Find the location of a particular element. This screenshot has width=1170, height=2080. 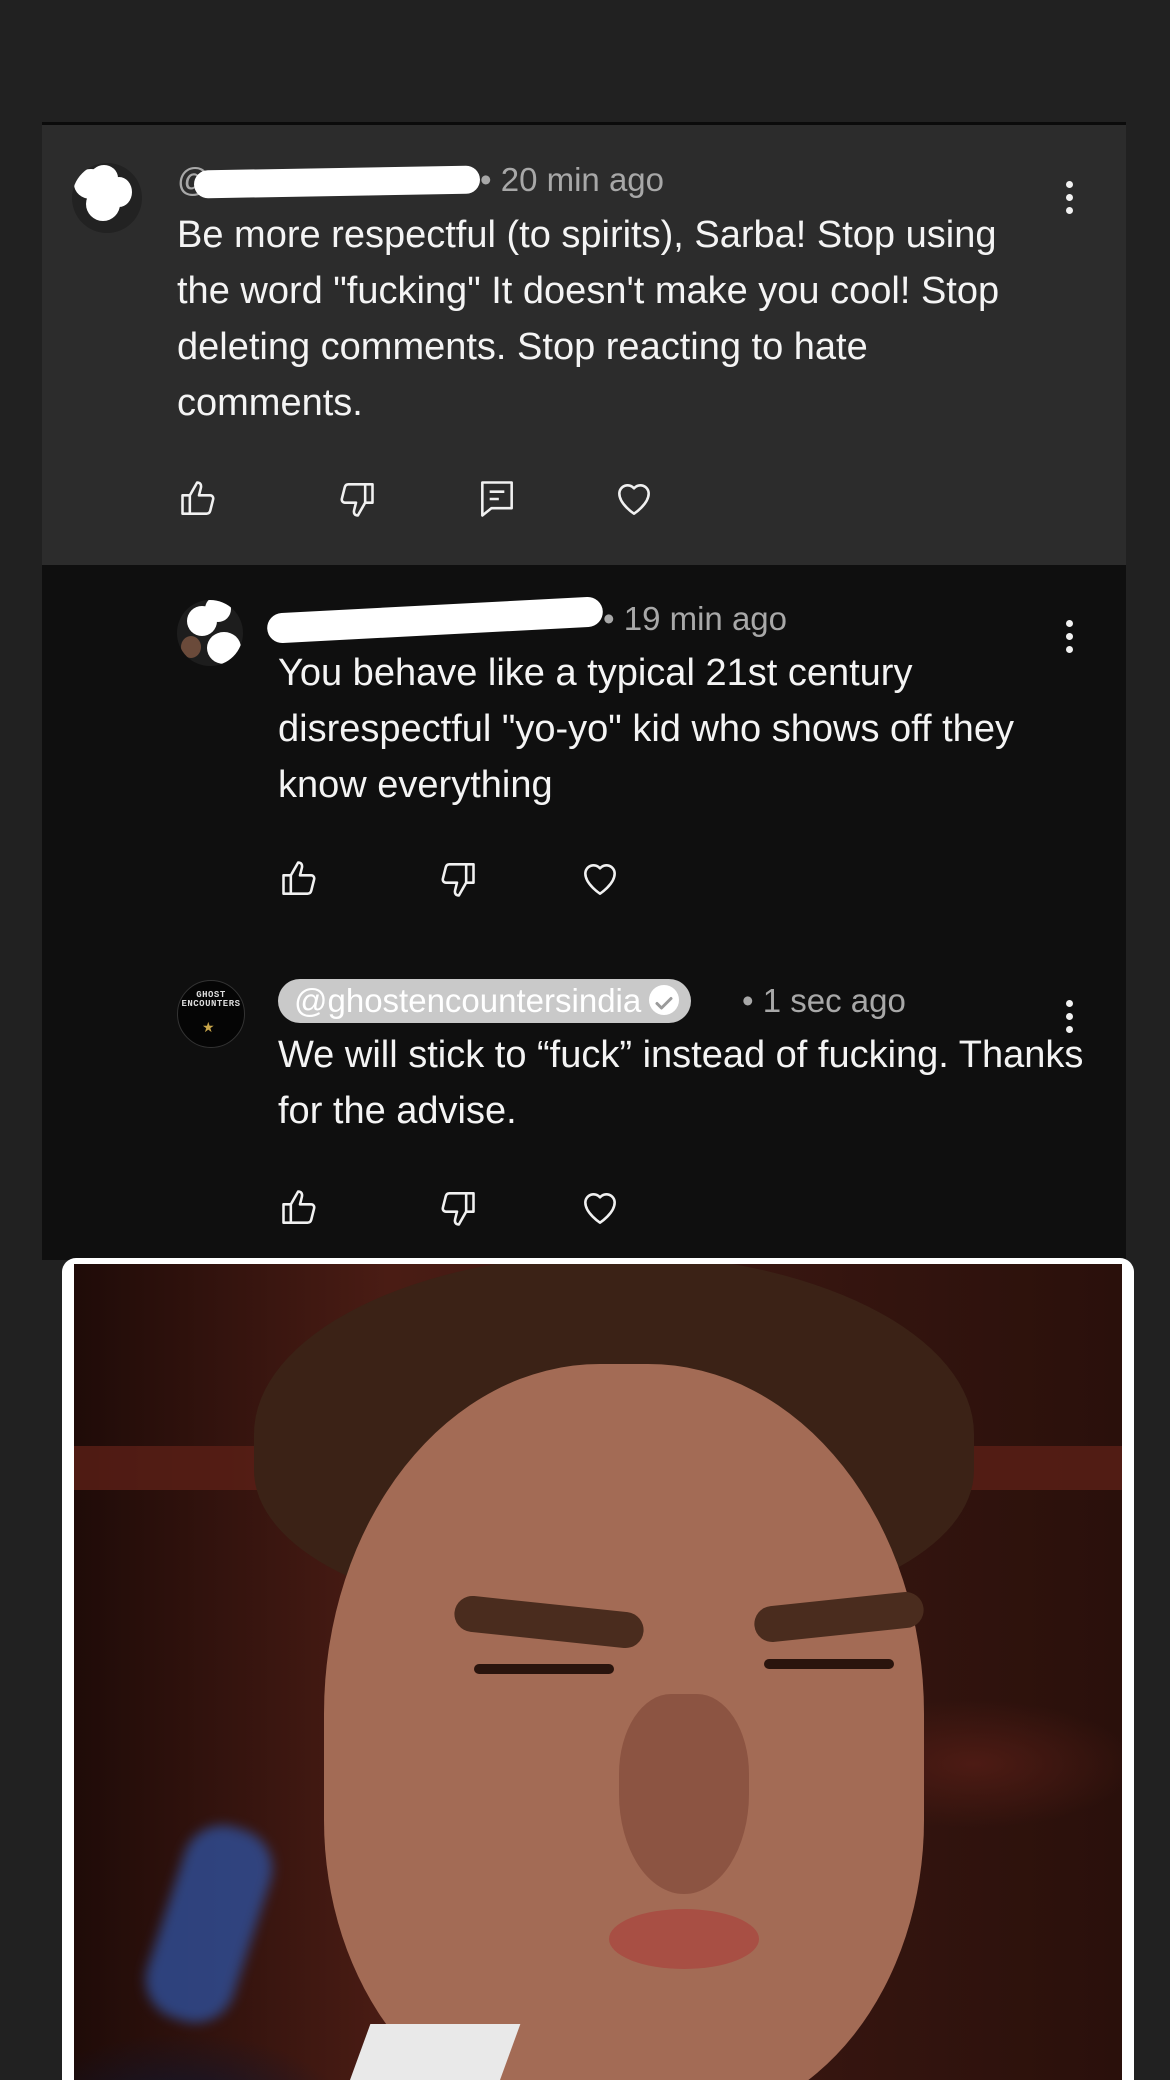

top-bar is located at coordinates (585, 62).